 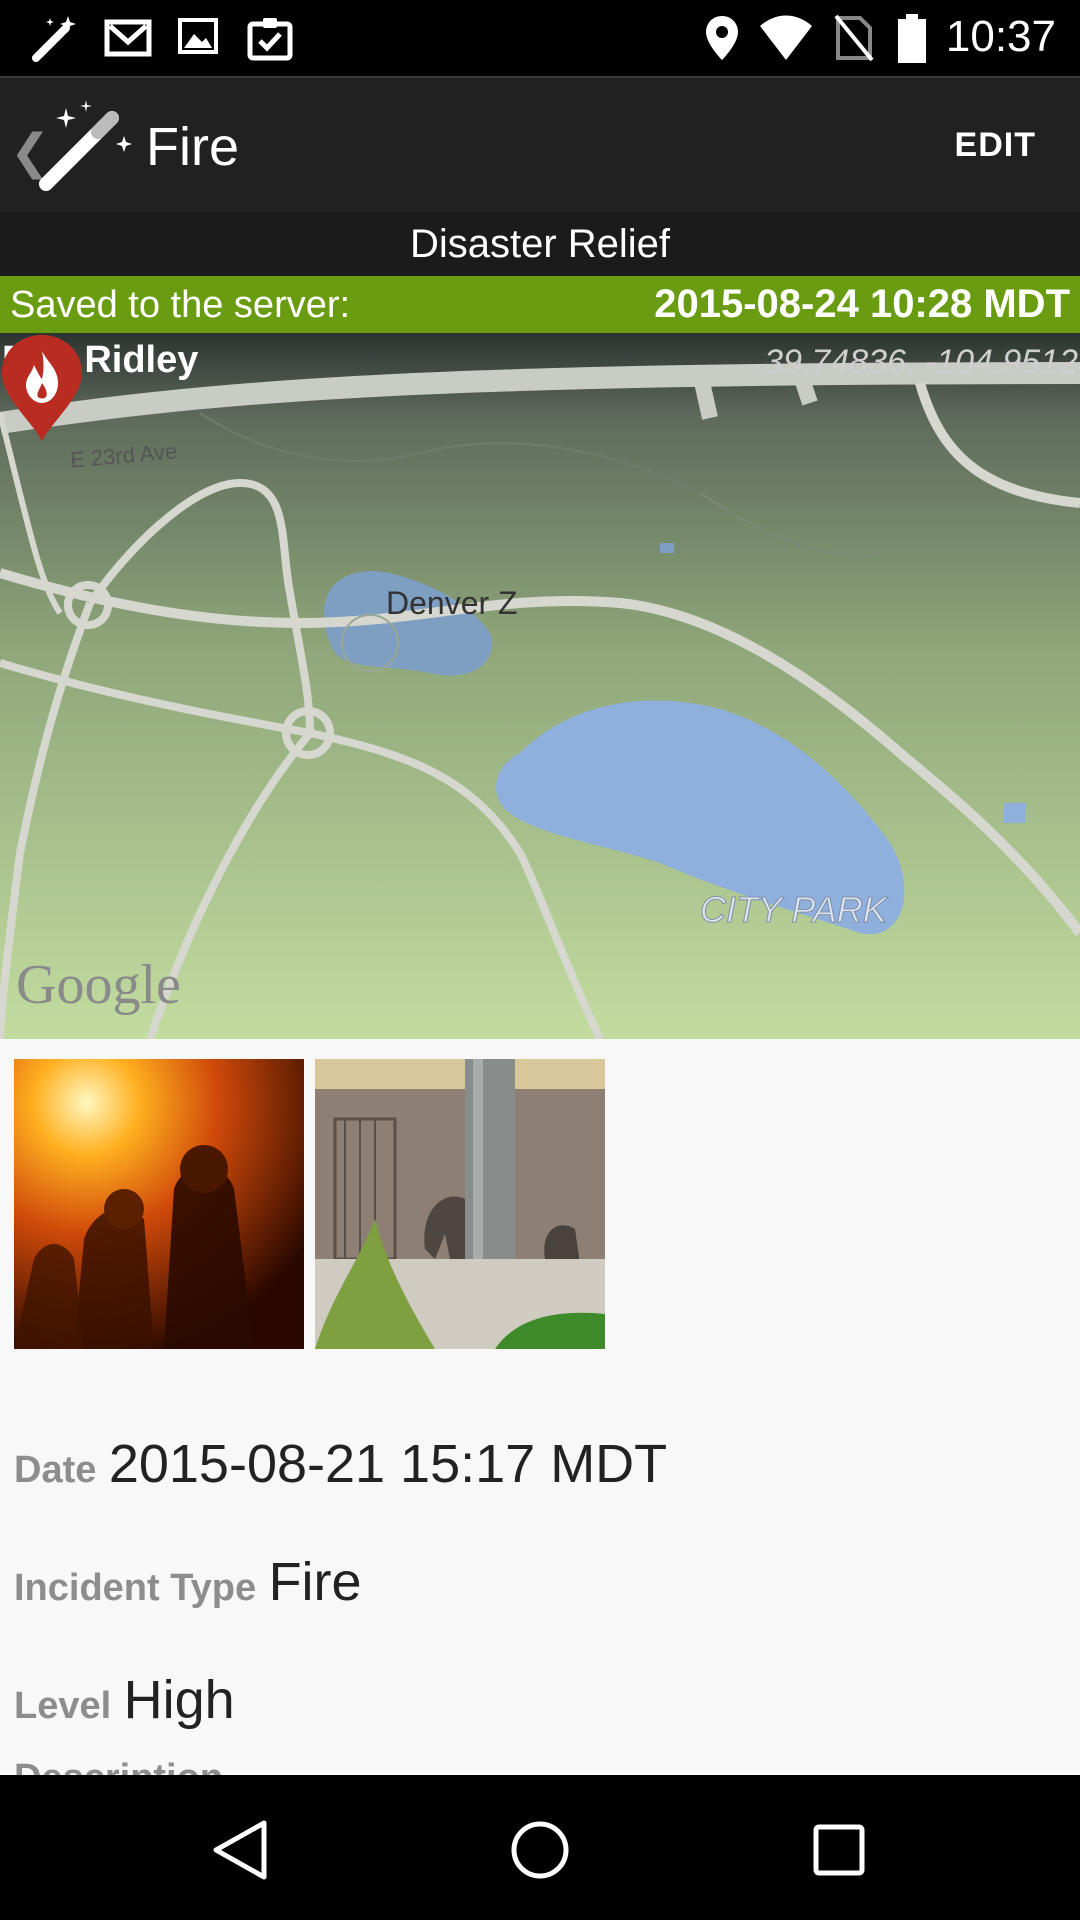 I want to click on back-triangle-icon, so click(x=241, y=1850).